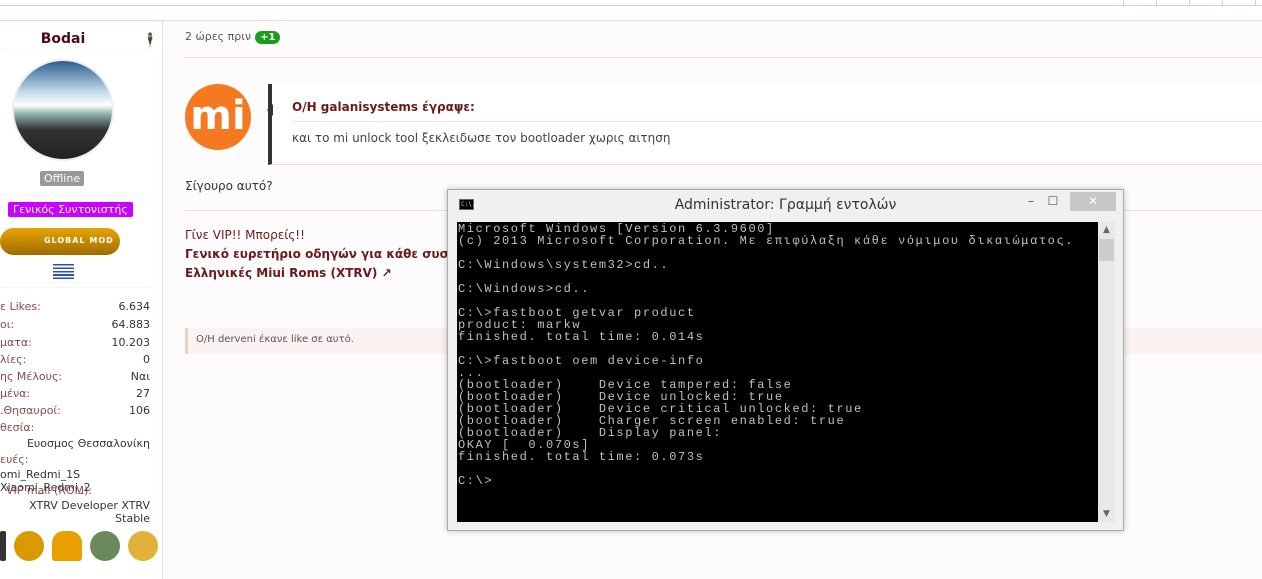 This screenshot has height=579, width=1262. I want to click on stat-label: .Θησαυροί:, so click(30, 410).